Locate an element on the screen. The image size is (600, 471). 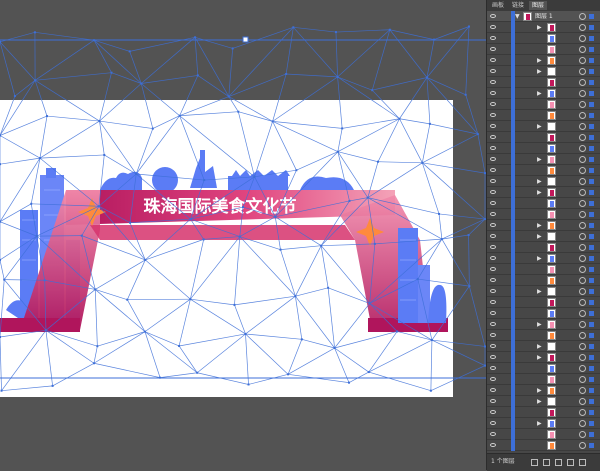
trash-icon is located at coordinates (582, 462).